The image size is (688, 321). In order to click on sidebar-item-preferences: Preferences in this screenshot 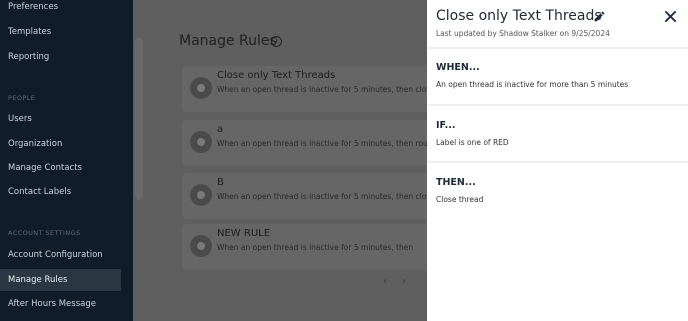, I will do `click(60, 9)`.